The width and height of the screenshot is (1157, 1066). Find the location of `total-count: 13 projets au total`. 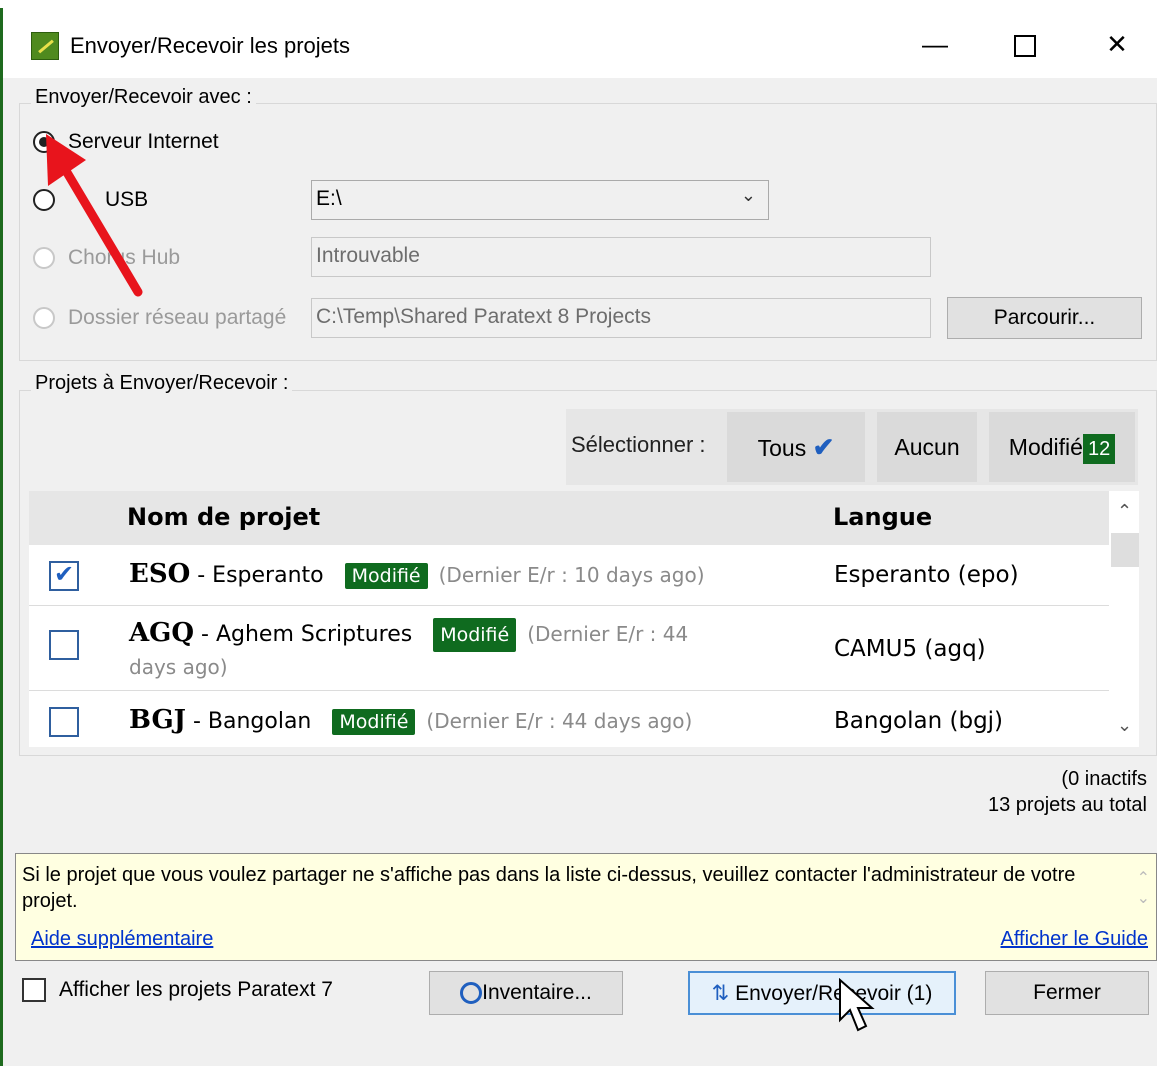

total-count: 13 projets au total is located at coordinates (1067, 805).